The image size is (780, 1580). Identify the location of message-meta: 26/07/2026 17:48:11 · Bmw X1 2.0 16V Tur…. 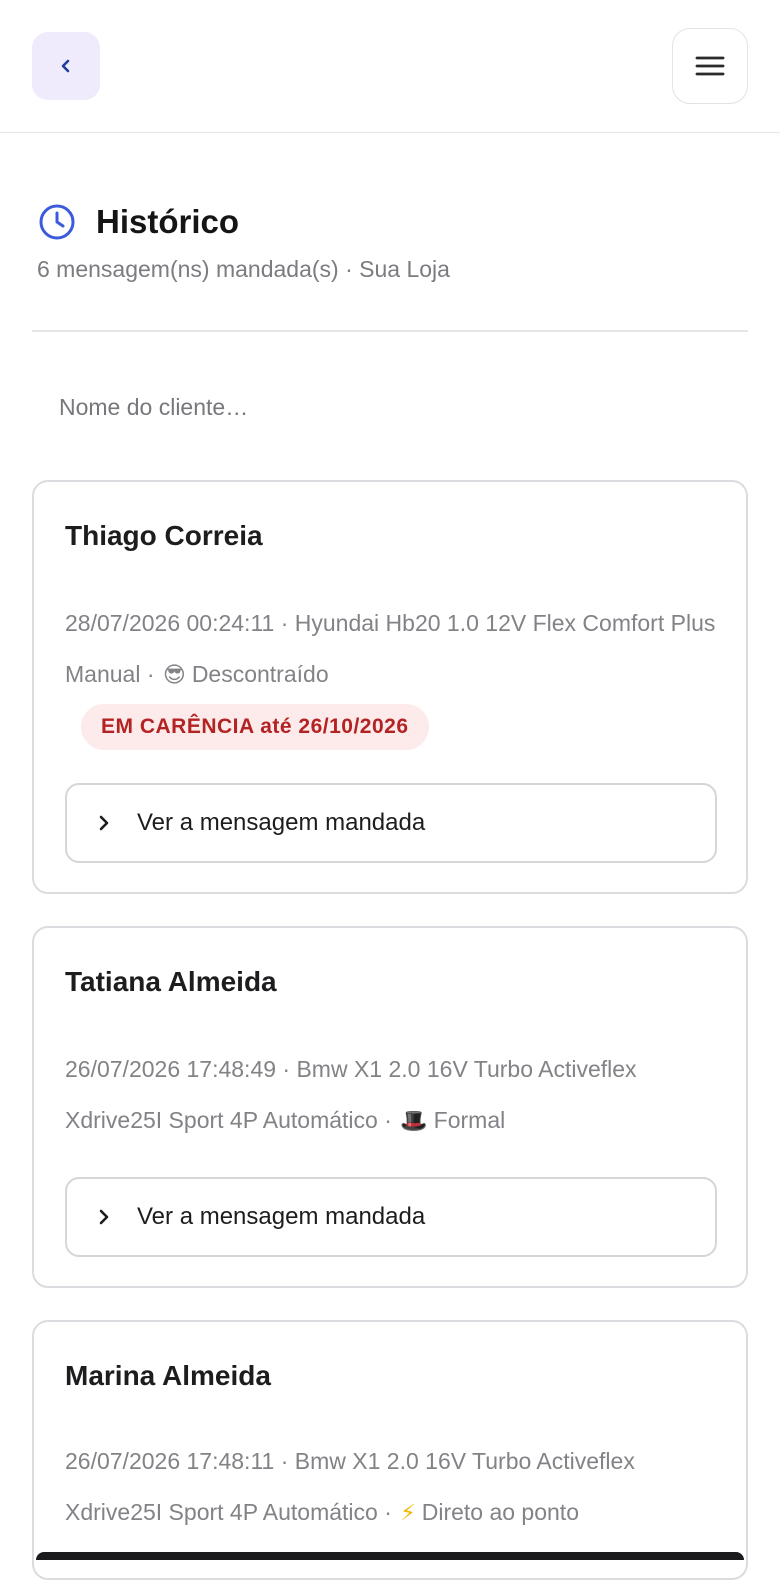
(395, 1487).